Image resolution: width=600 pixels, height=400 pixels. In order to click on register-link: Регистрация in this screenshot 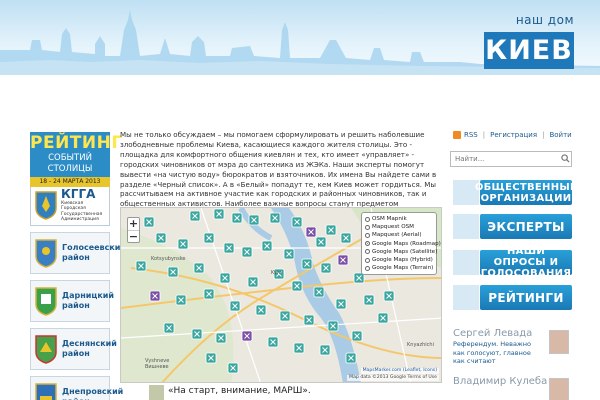, I will do `click(513, 135)`.